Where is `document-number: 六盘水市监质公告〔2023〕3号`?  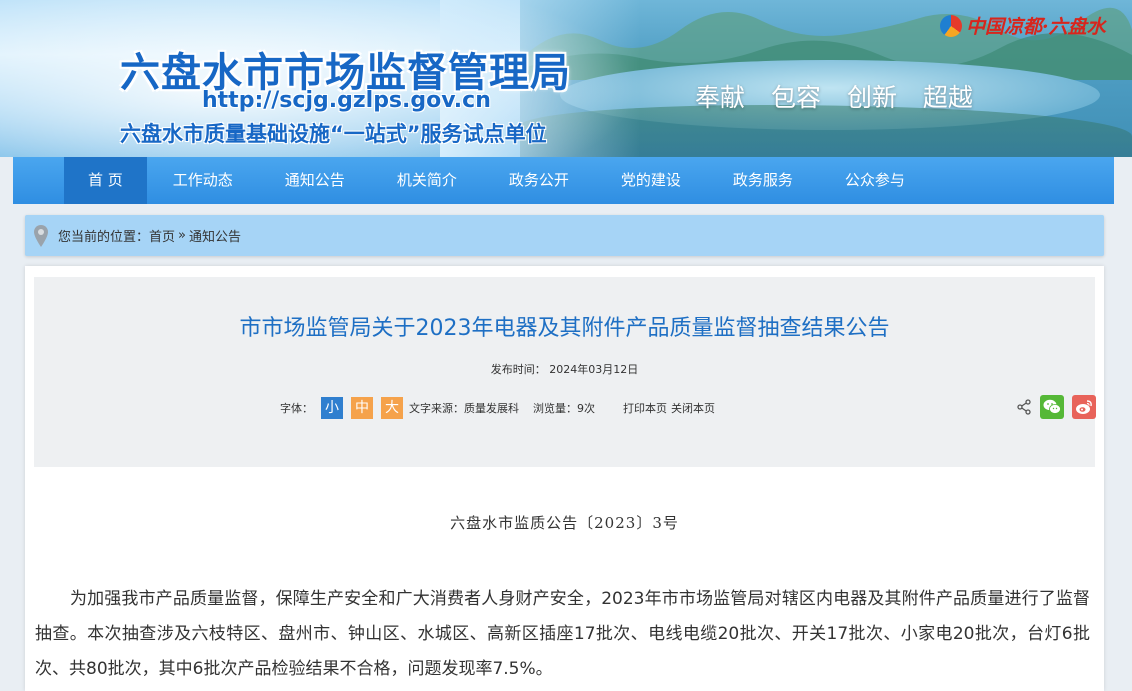 document-number: 六盘水市监质公告〔2023〕3号 is located at coordinates (564, 523).